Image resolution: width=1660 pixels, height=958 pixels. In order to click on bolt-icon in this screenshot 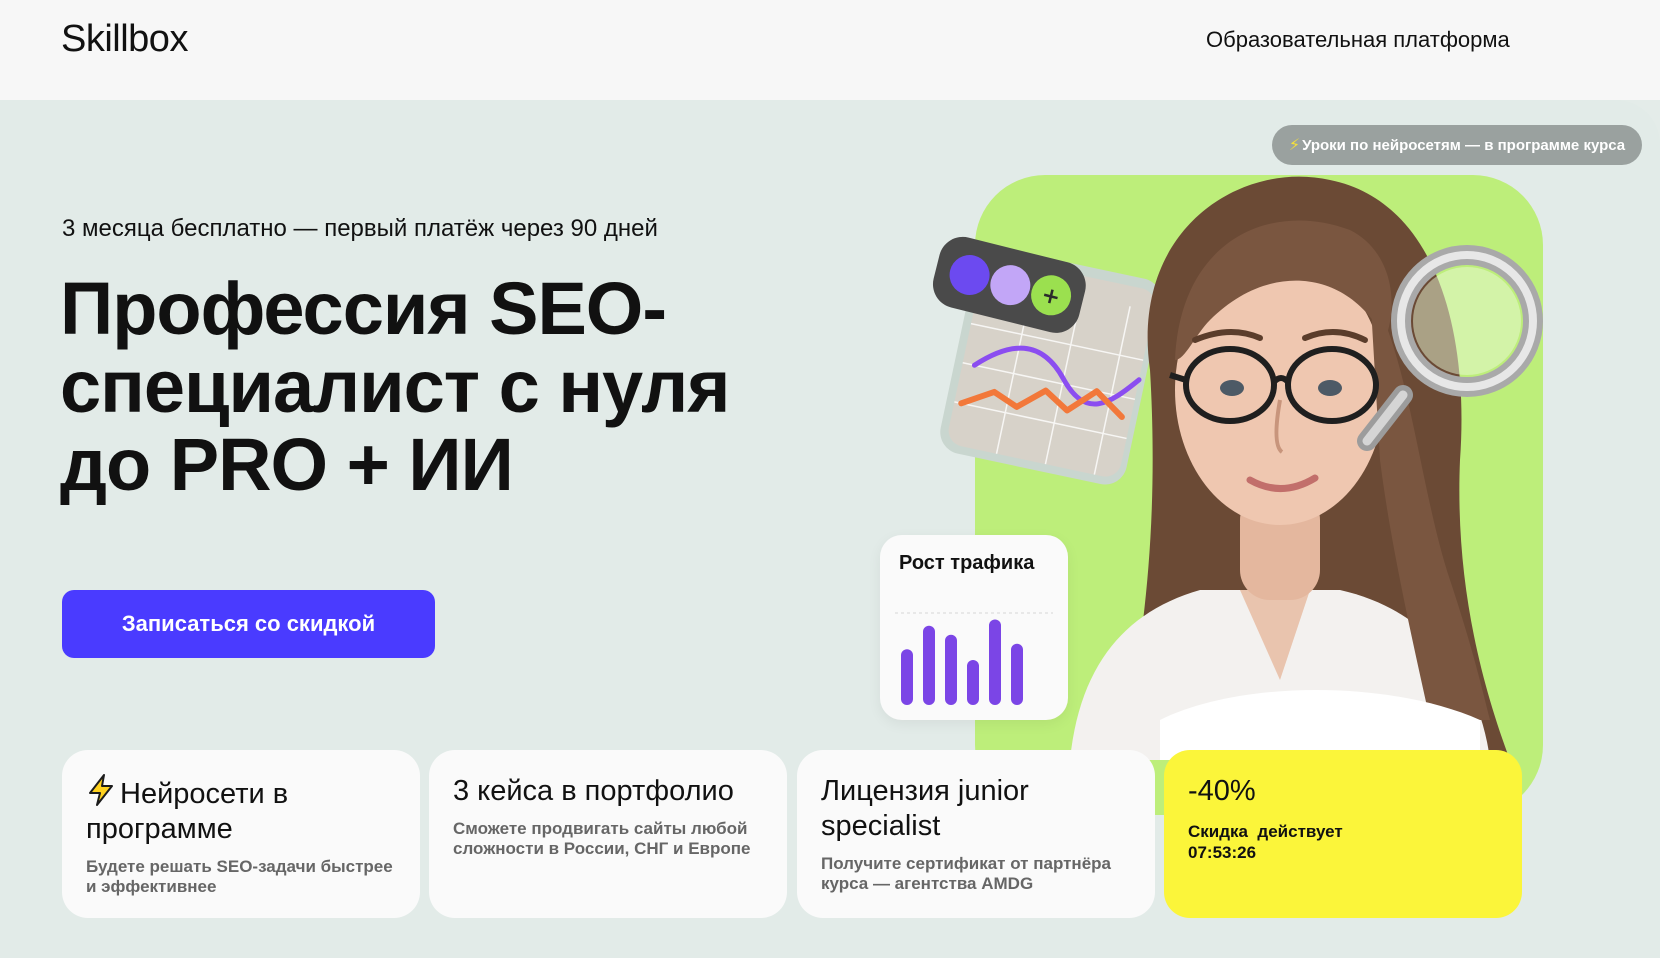, I will do `click(101, 790)`.